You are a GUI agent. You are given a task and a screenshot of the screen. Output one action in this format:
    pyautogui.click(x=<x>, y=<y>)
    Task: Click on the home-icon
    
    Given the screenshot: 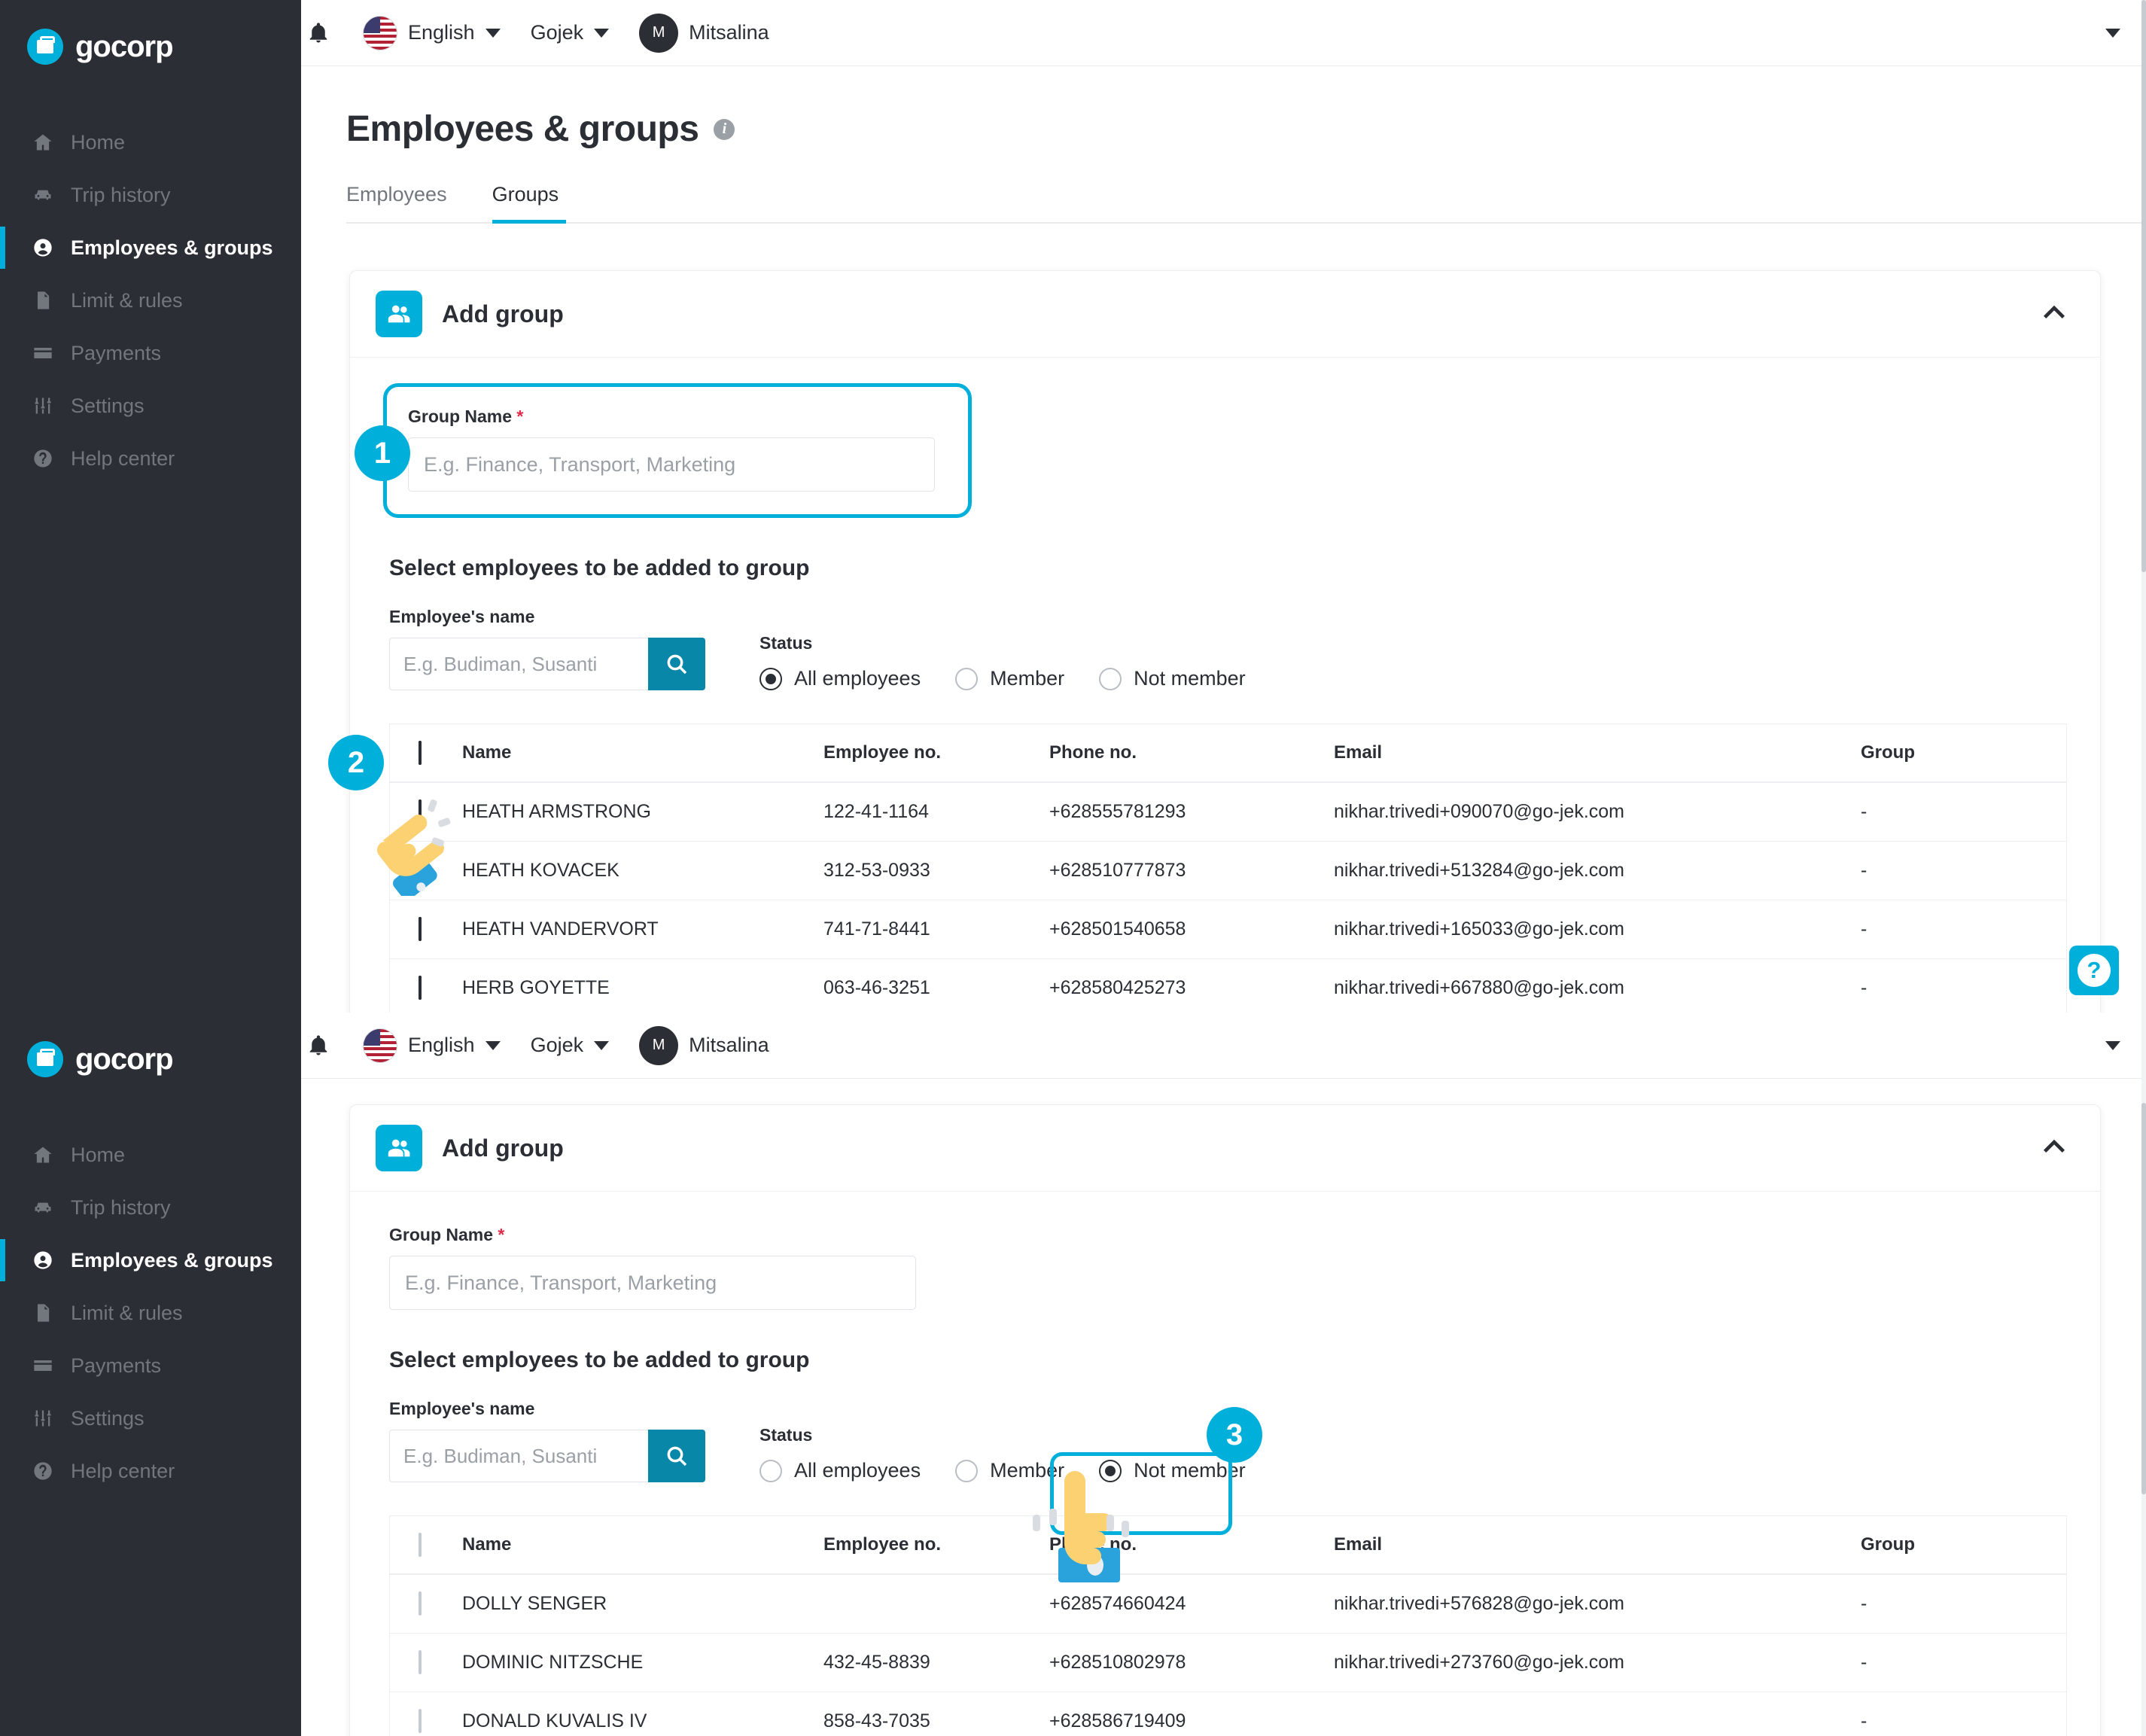 What is the action you would take?
    pyautogui.click(x=43, y=1155)
    